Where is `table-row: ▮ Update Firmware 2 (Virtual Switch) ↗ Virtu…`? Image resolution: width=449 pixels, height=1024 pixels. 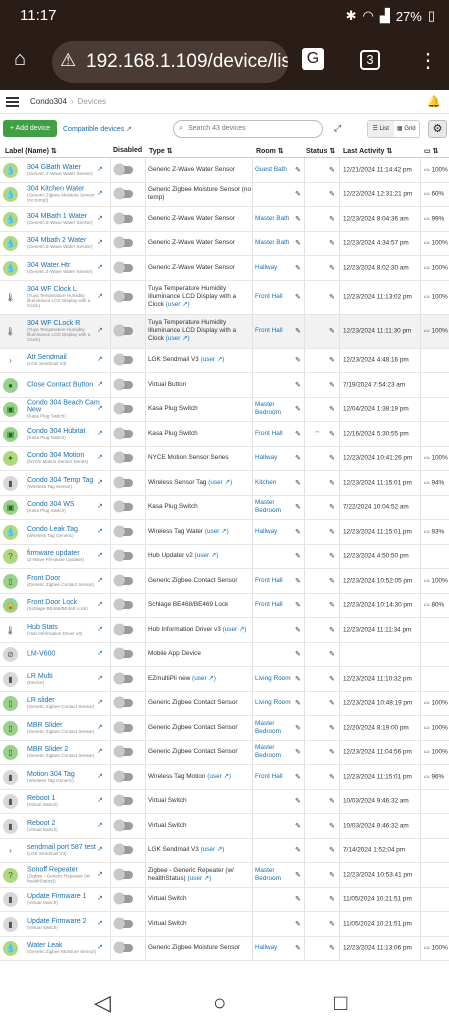 table-row: ▮ Update Firmware 2 (Virtual Switch) ↗ Virtu… is located at coordinates (224, 924).